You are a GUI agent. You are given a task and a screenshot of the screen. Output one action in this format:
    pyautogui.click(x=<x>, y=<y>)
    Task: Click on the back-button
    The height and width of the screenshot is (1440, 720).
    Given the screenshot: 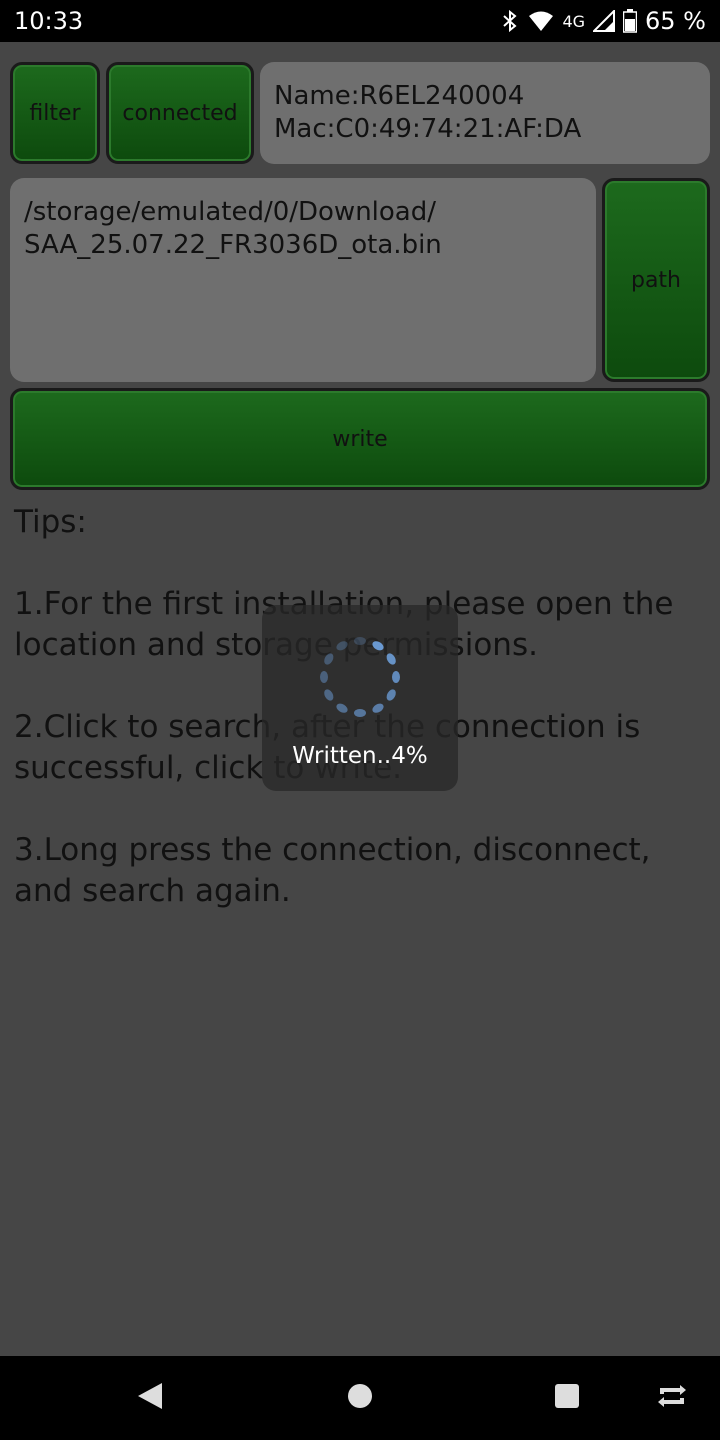 What is the action you would take?
    pyautogui.click(x=150, y=1398)
    